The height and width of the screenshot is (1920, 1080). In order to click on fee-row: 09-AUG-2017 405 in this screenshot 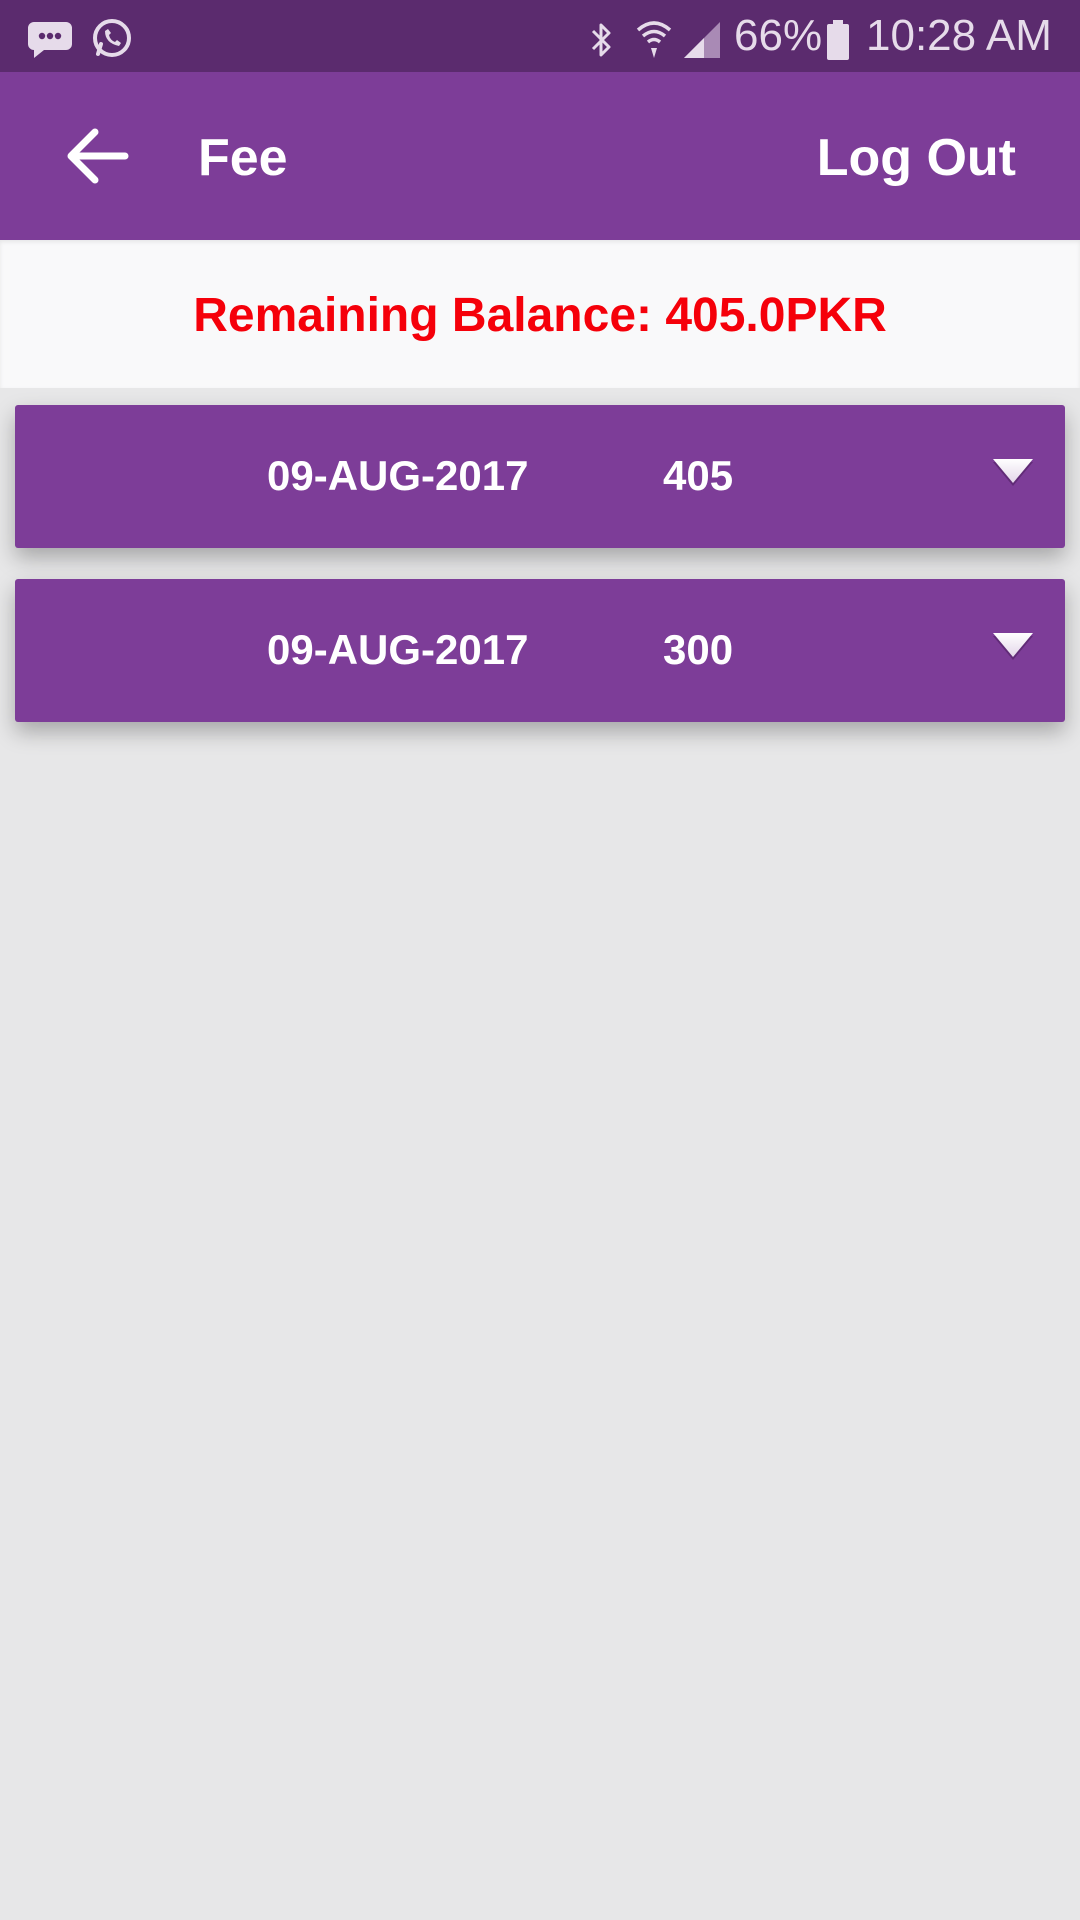, I will do `click(540, 476)`.